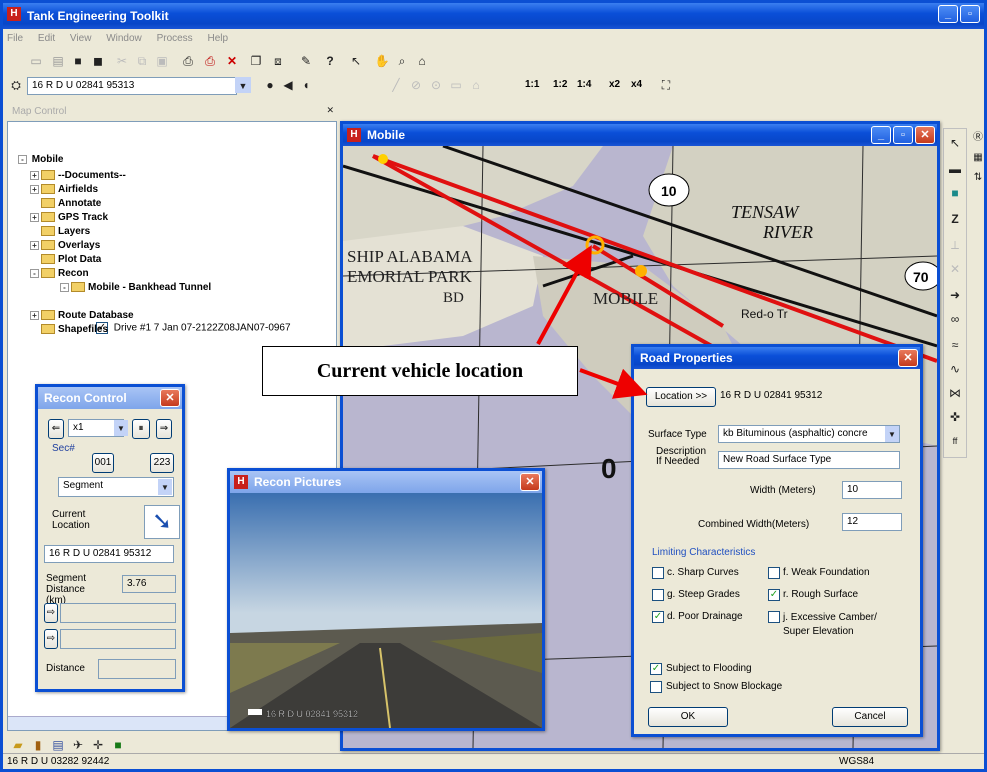 Image resolution: width=987 pixels, height=772 pixels. I want to click on print-preview-icon: ⎙, so click(210, 60).